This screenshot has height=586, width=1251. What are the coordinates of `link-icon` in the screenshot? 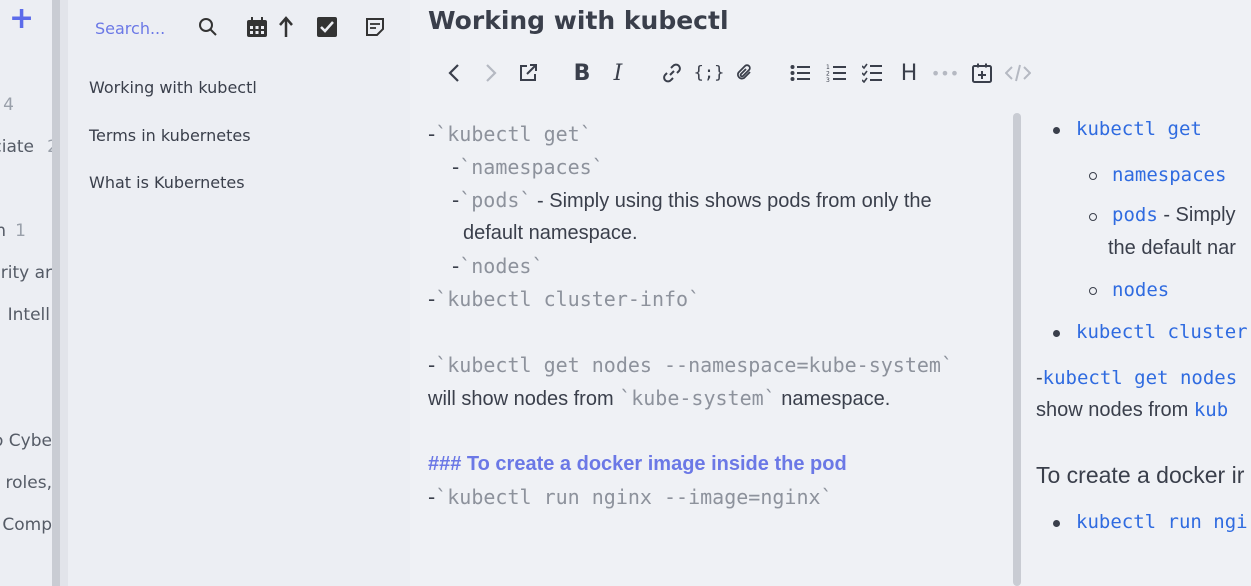 It's located at (672, 73).